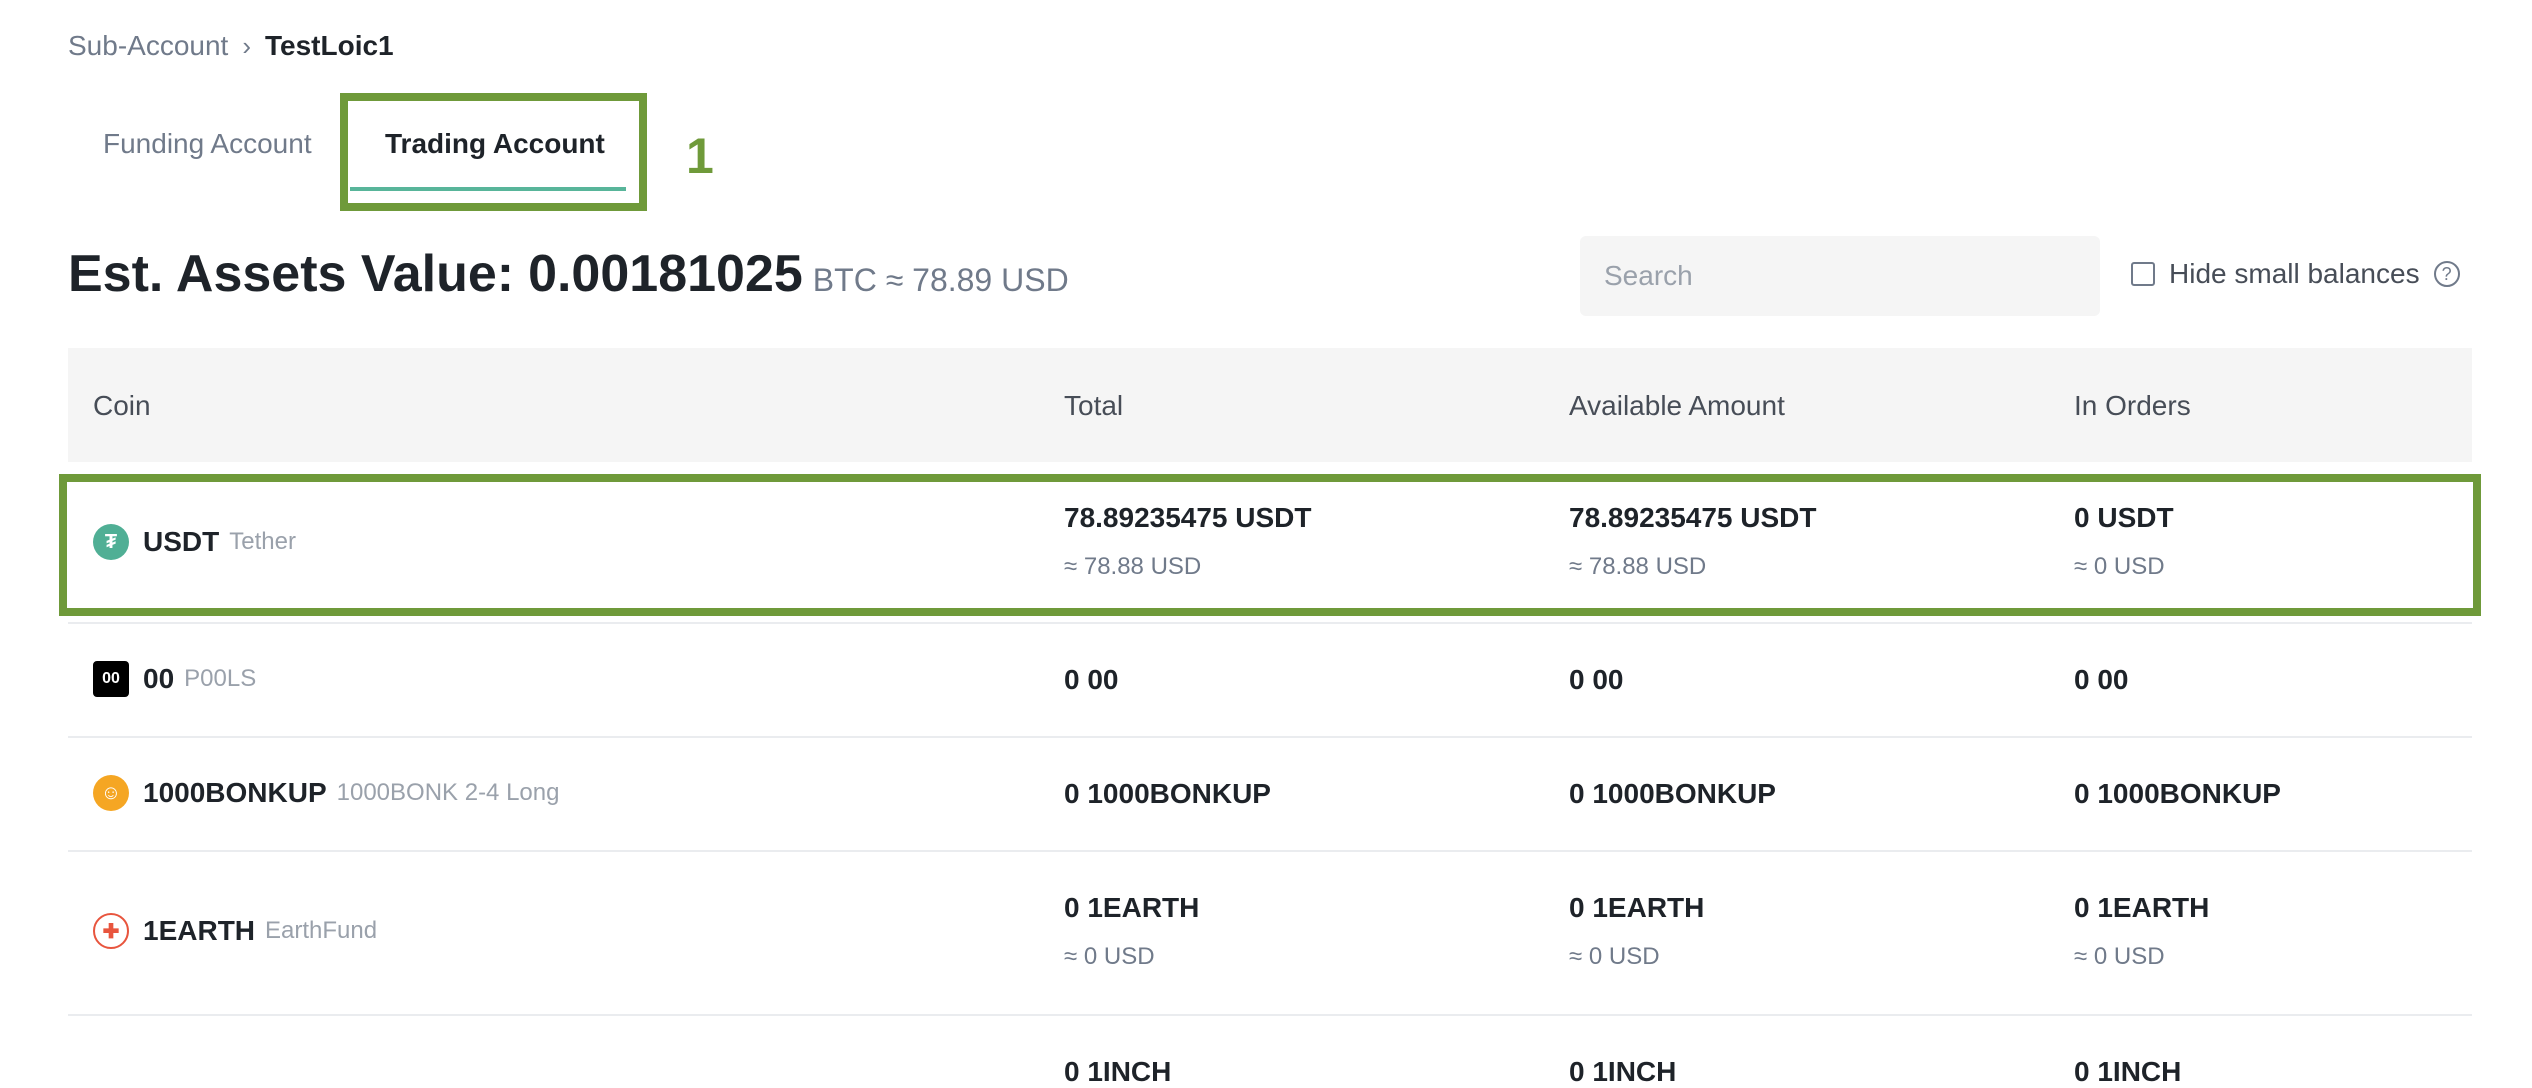 The height and width of the screenshot is (1088, 2532). Describe the element at coordinates (2177, 793) in the screenshot. I see `in-orders-value: 0 1000BONKUP` at that location.